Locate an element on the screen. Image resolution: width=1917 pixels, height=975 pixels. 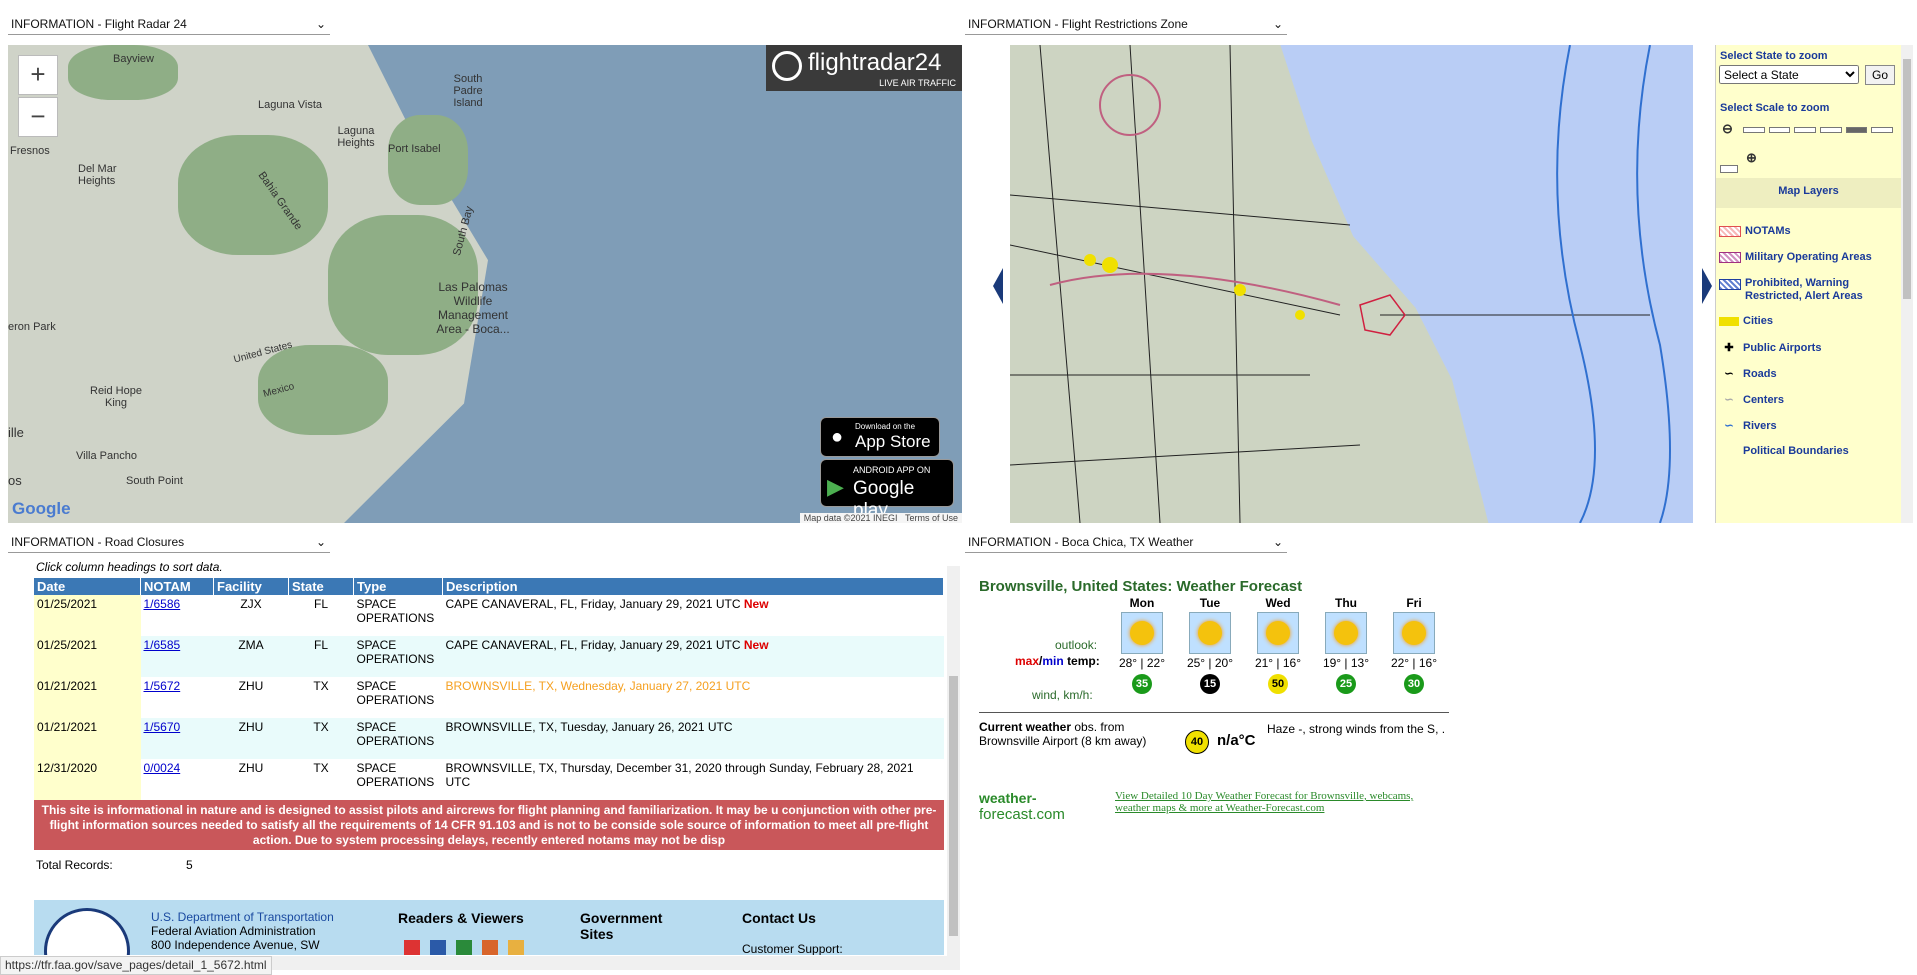
logo-text: flightradar24 is located at coordinates (875, 62).